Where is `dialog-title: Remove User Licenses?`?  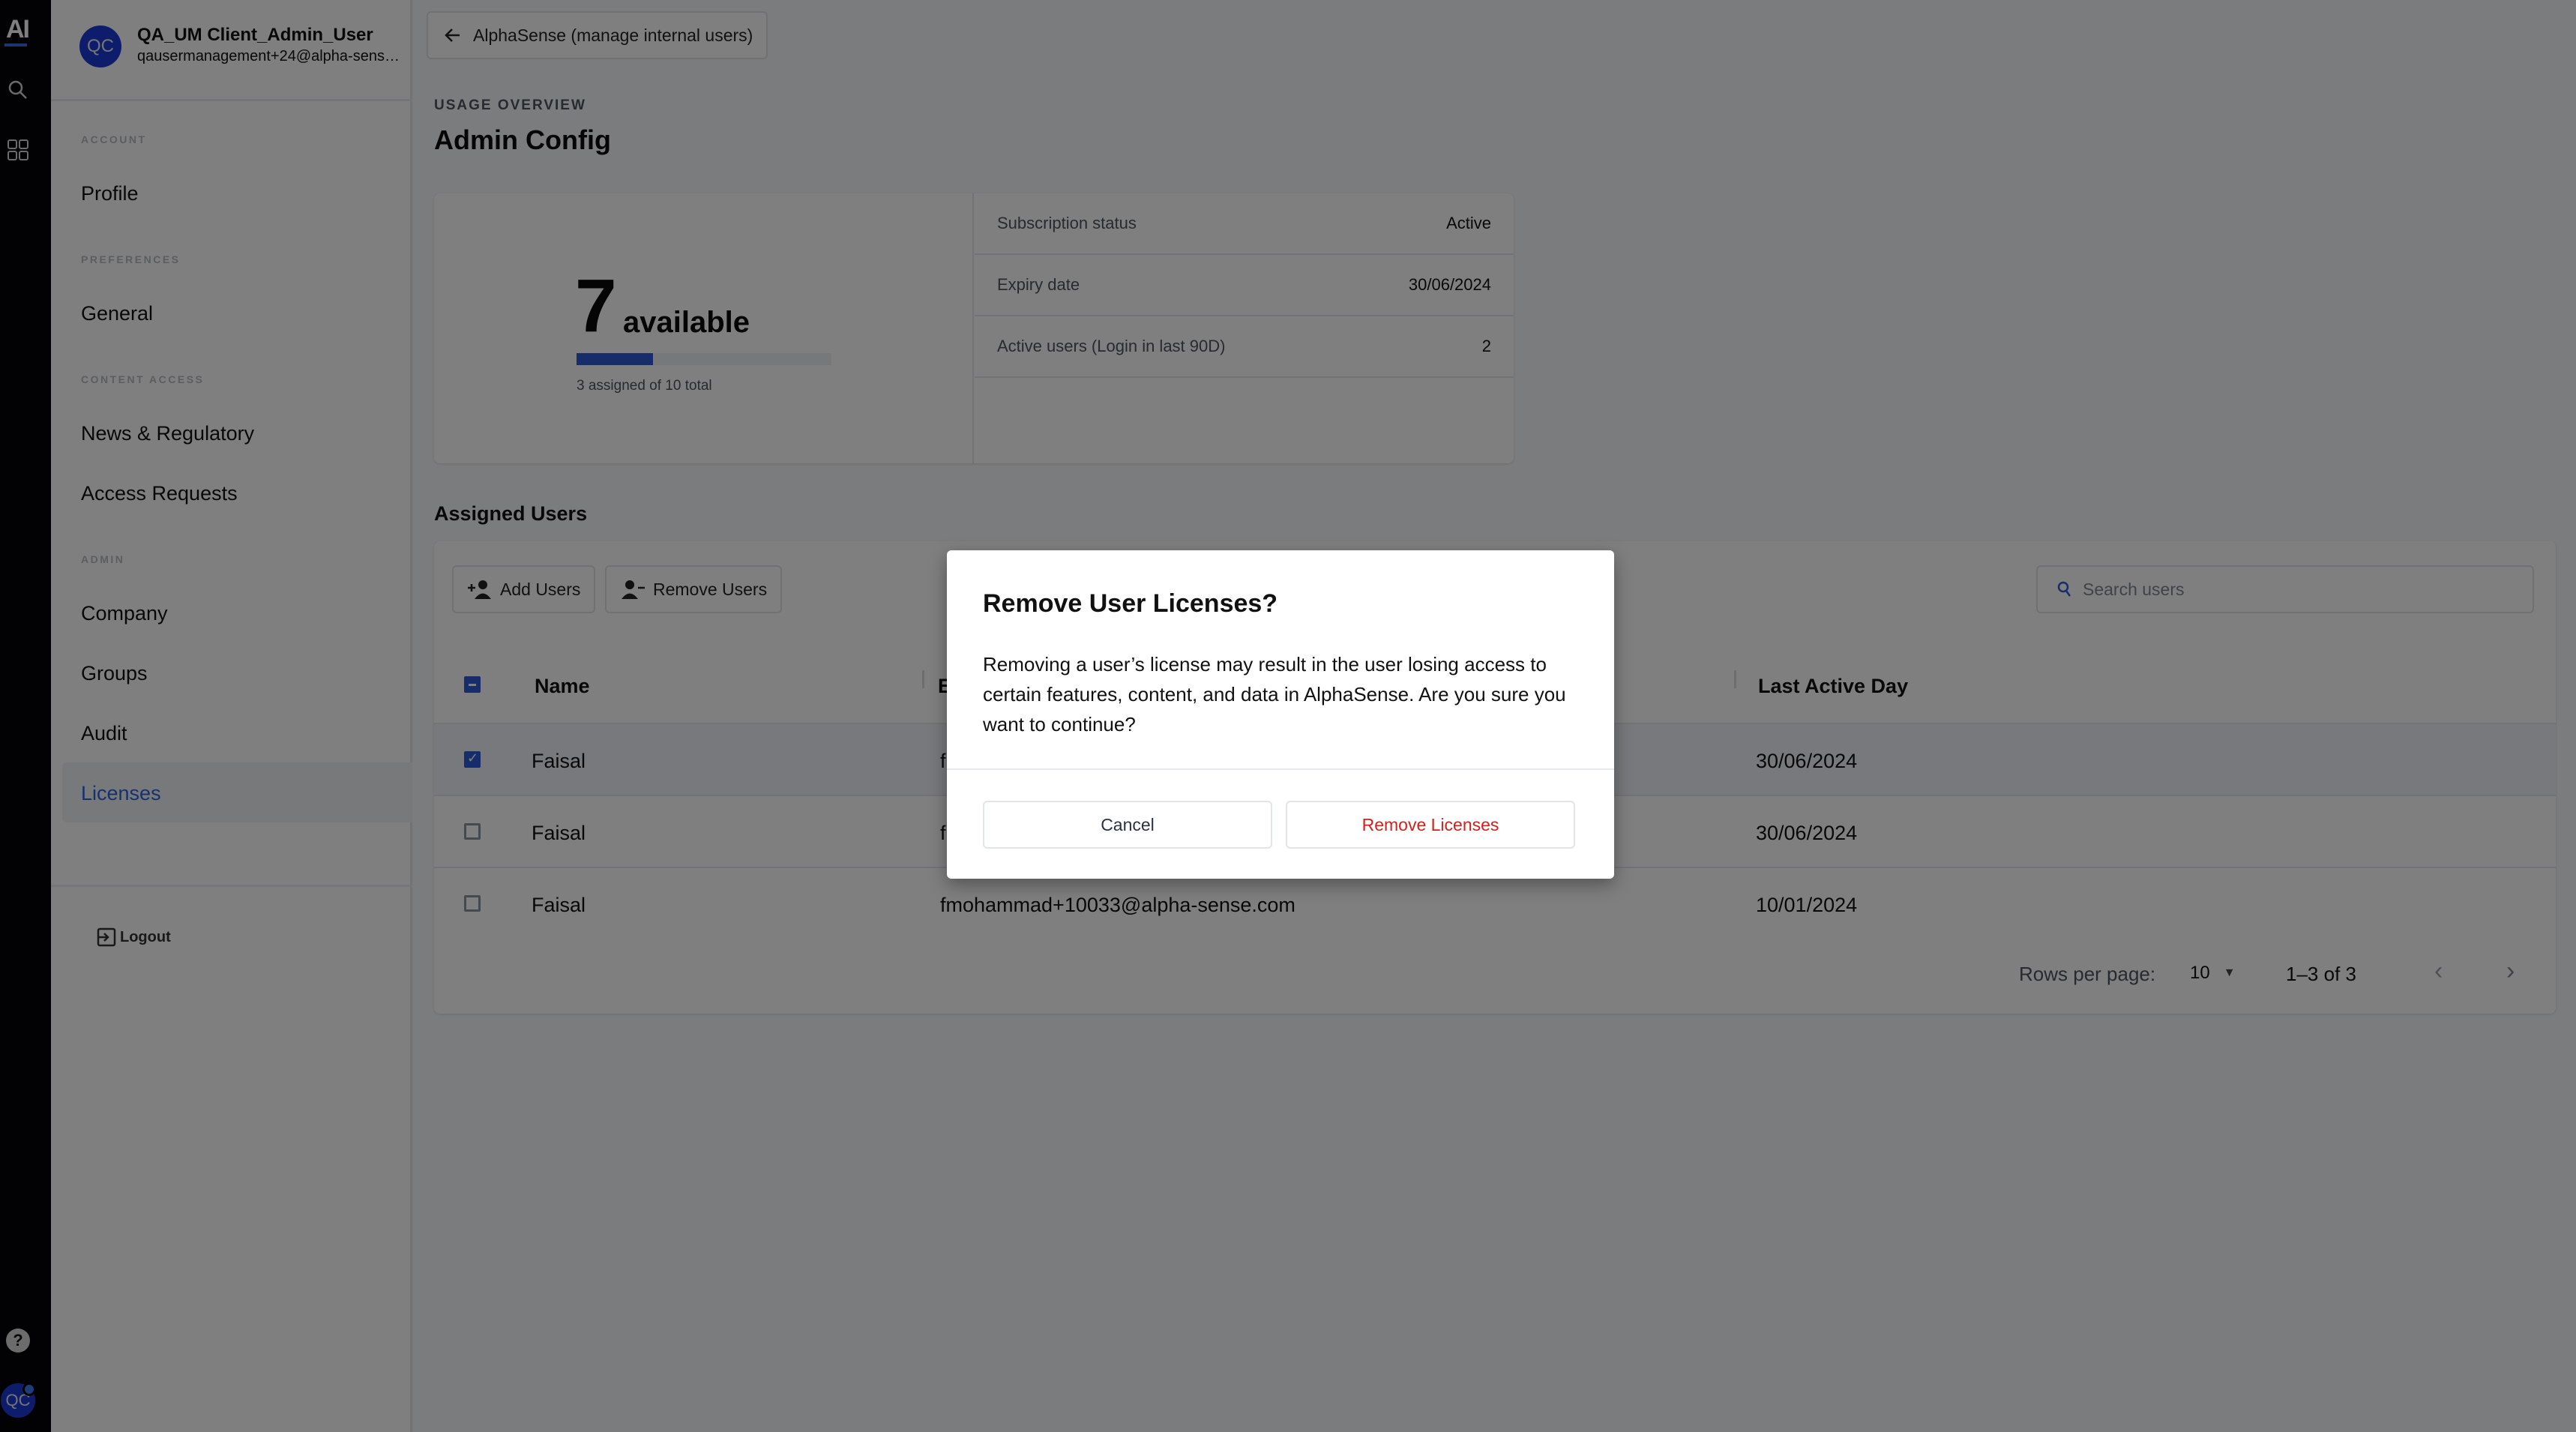
dialog-title: Remove User Licenses? is located at coordinates (1130, 603).